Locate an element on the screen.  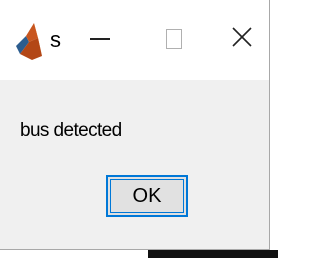
close-button is located at coordinates (242, 39).